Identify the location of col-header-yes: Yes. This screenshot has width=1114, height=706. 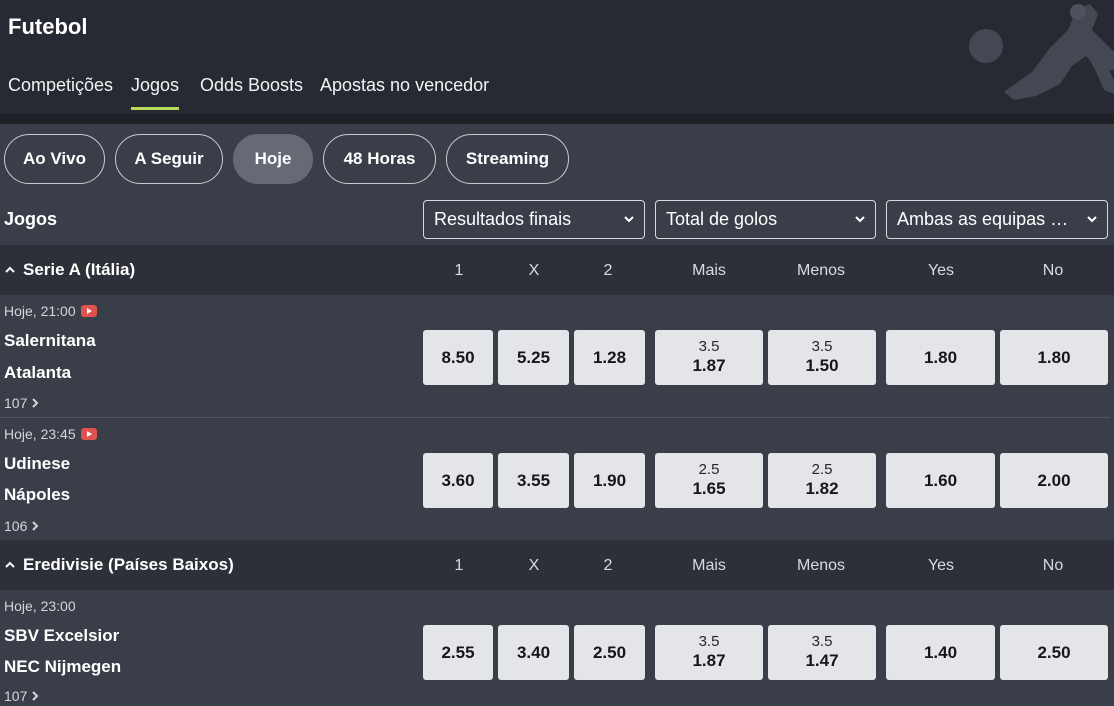
(941, 270).